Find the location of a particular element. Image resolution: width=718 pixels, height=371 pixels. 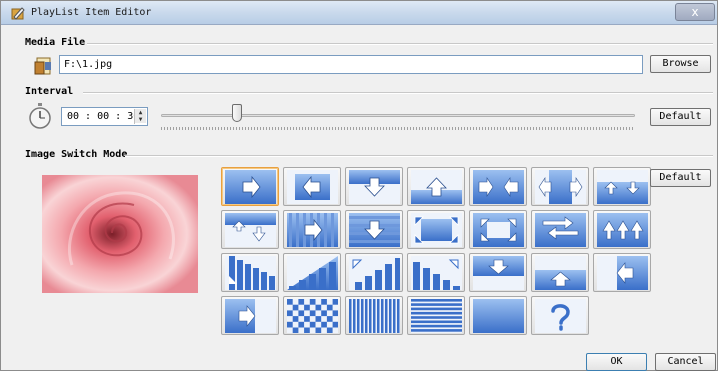

slide-down-icon is located at coordinates (250, 230).